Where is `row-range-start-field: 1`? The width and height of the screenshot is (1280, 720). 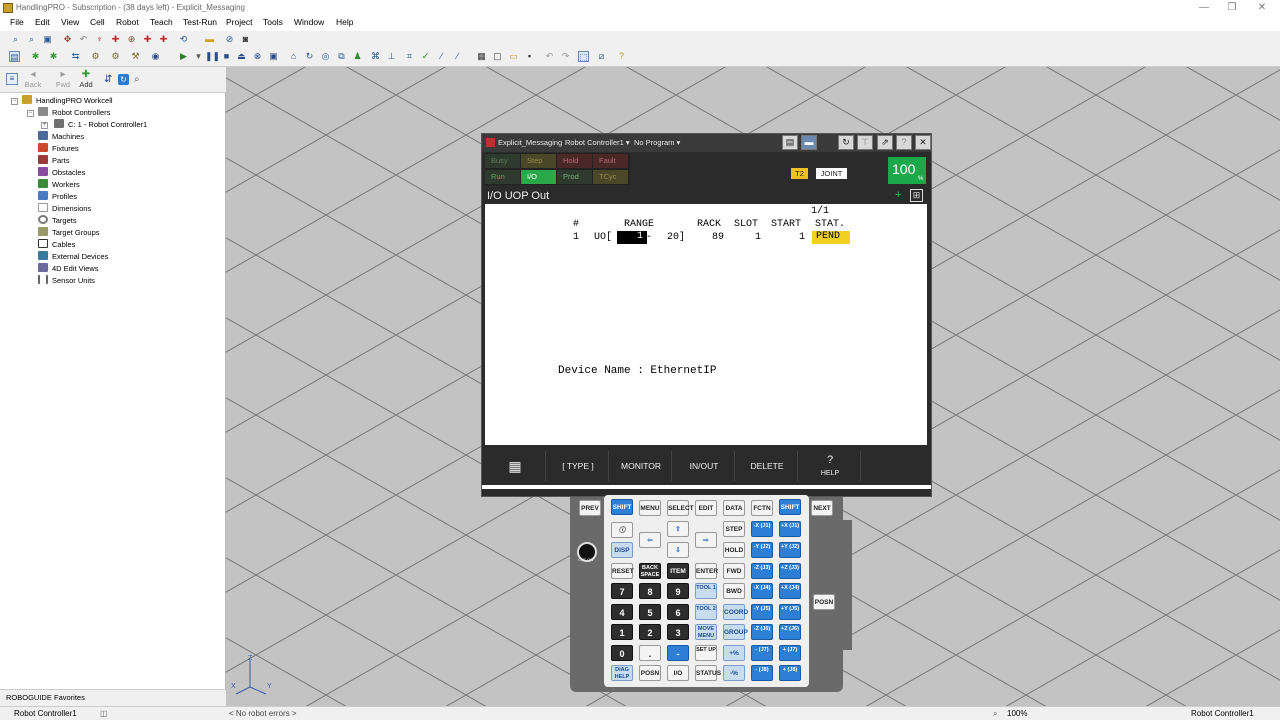
row-range-start-field: 1 is located at coordinates (632, 237).